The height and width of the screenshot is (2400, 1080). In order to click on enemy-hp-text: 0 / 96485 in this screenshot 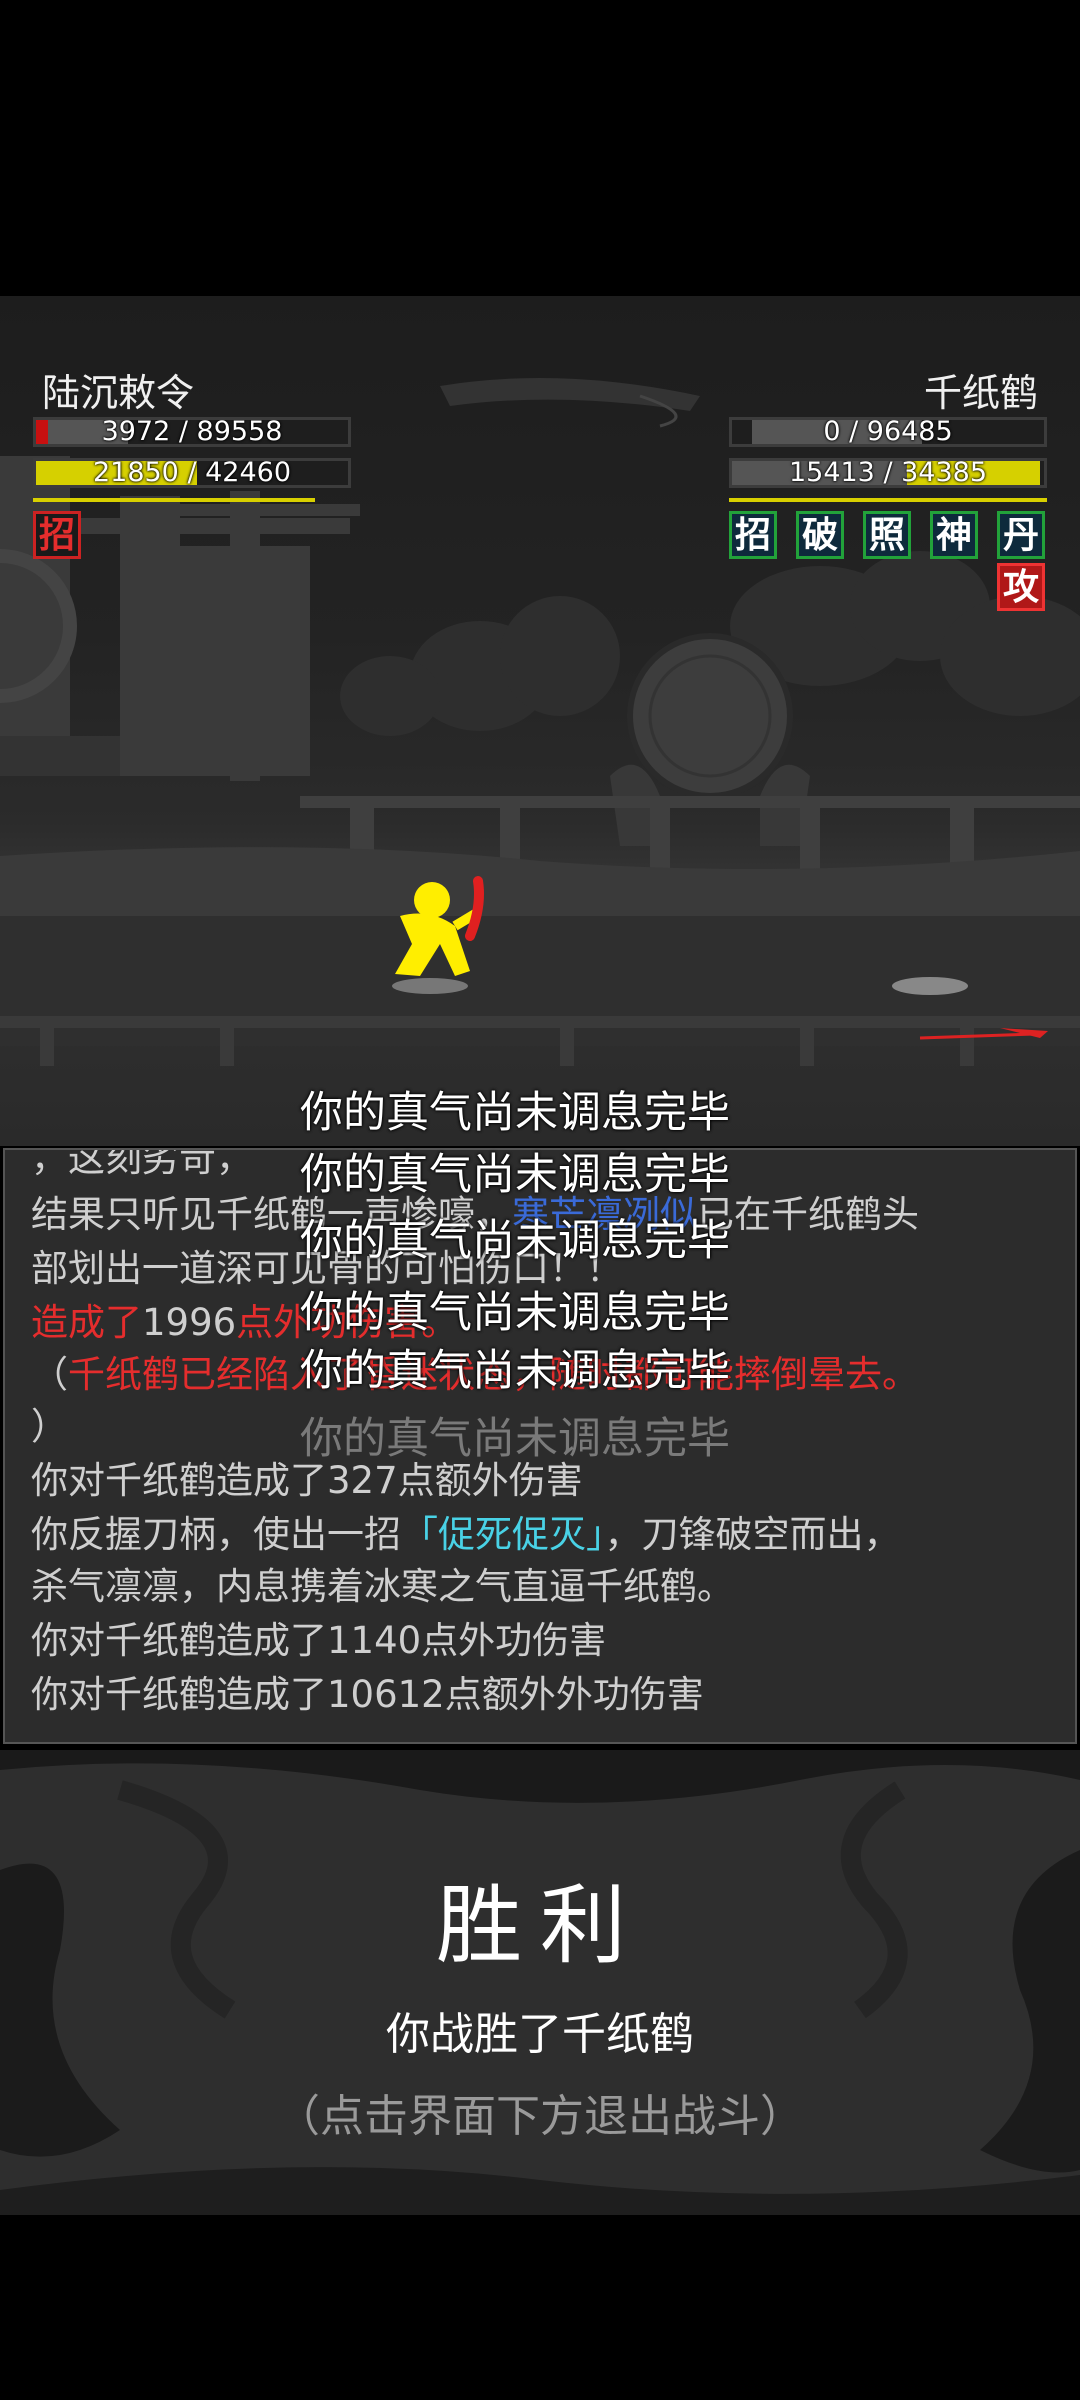, I will do `click(888, 432)`.